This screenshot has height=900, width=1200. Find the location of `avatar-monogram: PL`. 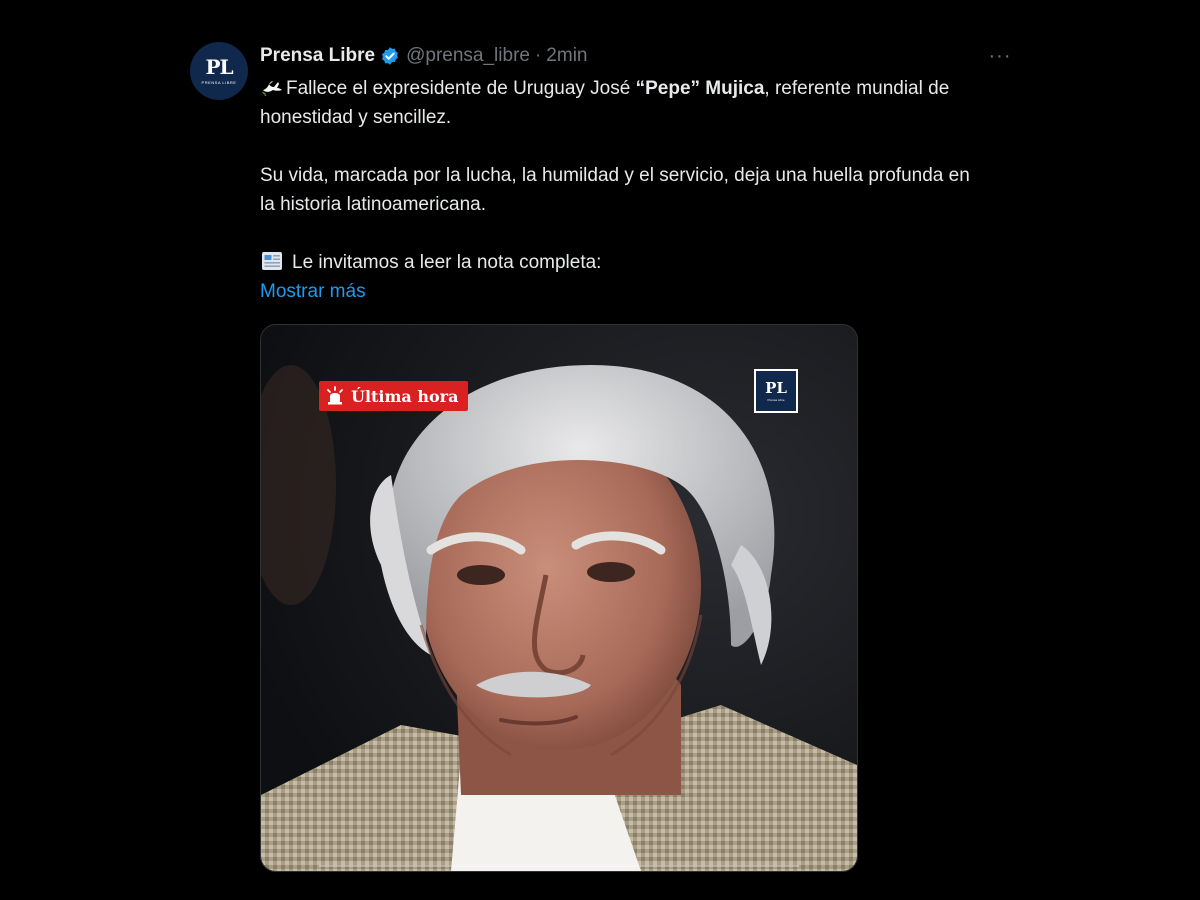

avatar-monogram: PL is located at coordinates (219, 67).